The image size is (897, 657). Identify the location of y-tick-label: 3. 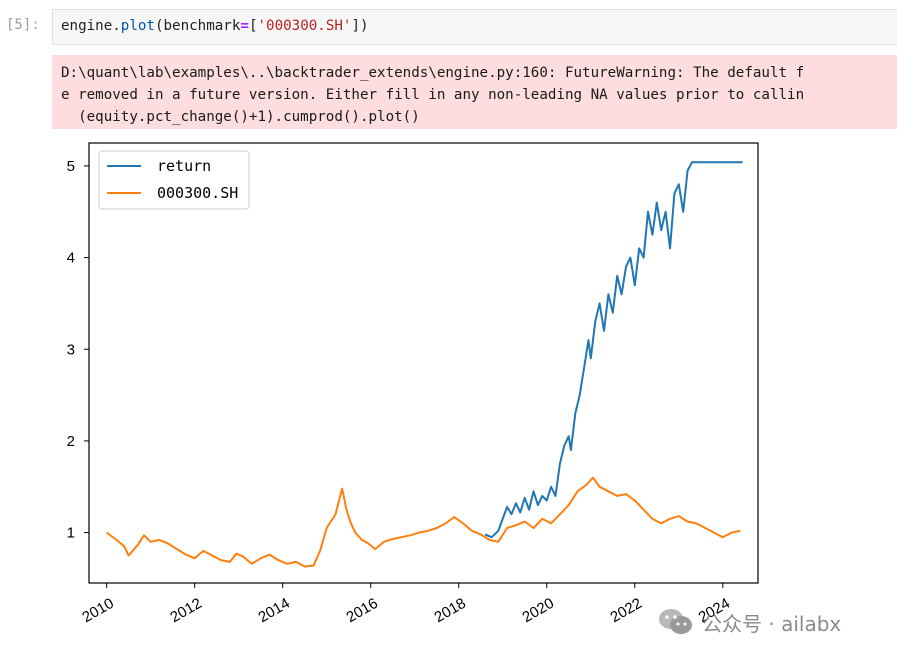
(71, 349).